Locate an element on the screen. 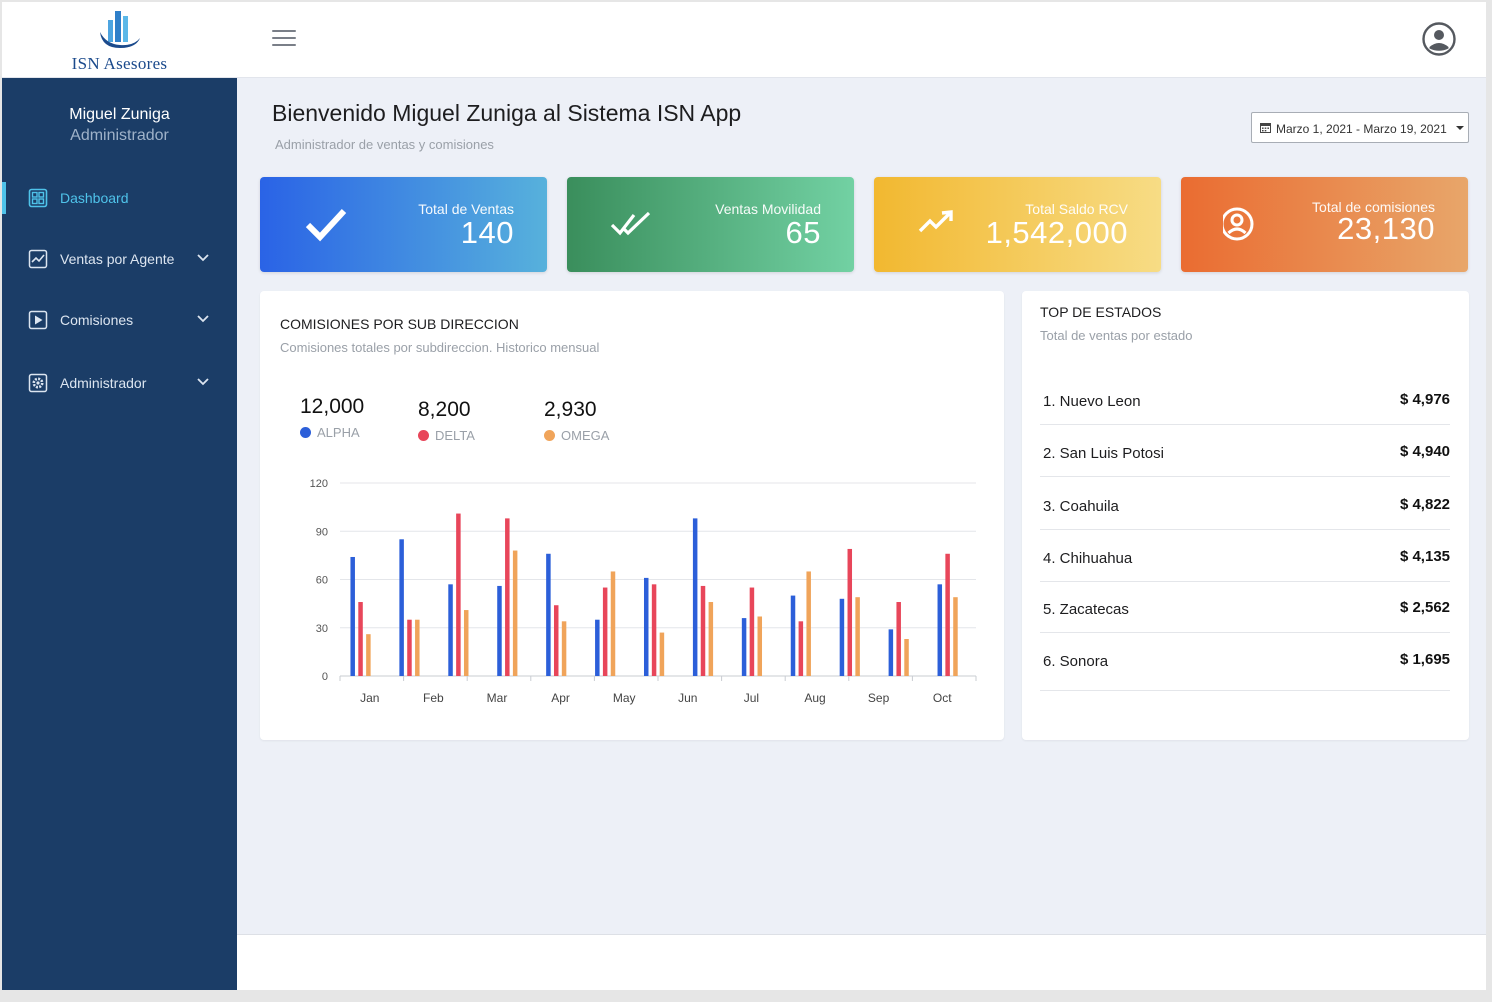 Image resolution: width=1492 pixels, height=1002 pixels. sidebar-item-label: Dashboard is located at coordinates (94, 198).